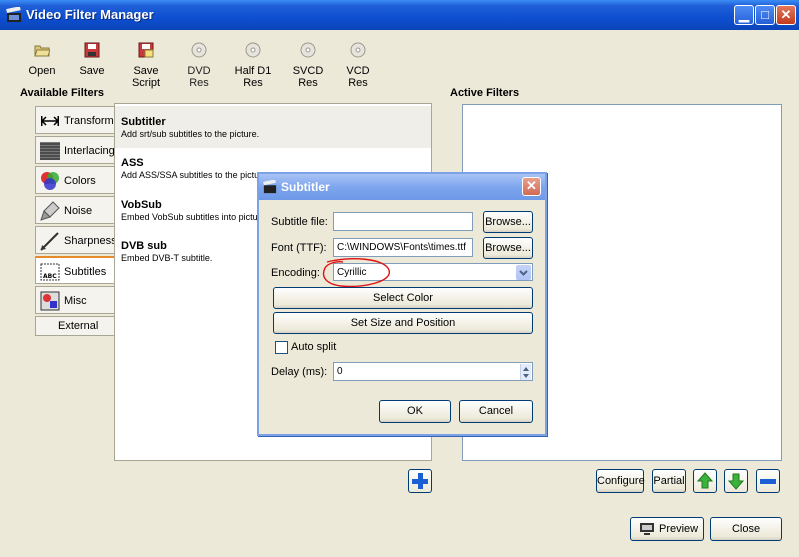  I want to click on partial-button: Partial, so click(669, 481).